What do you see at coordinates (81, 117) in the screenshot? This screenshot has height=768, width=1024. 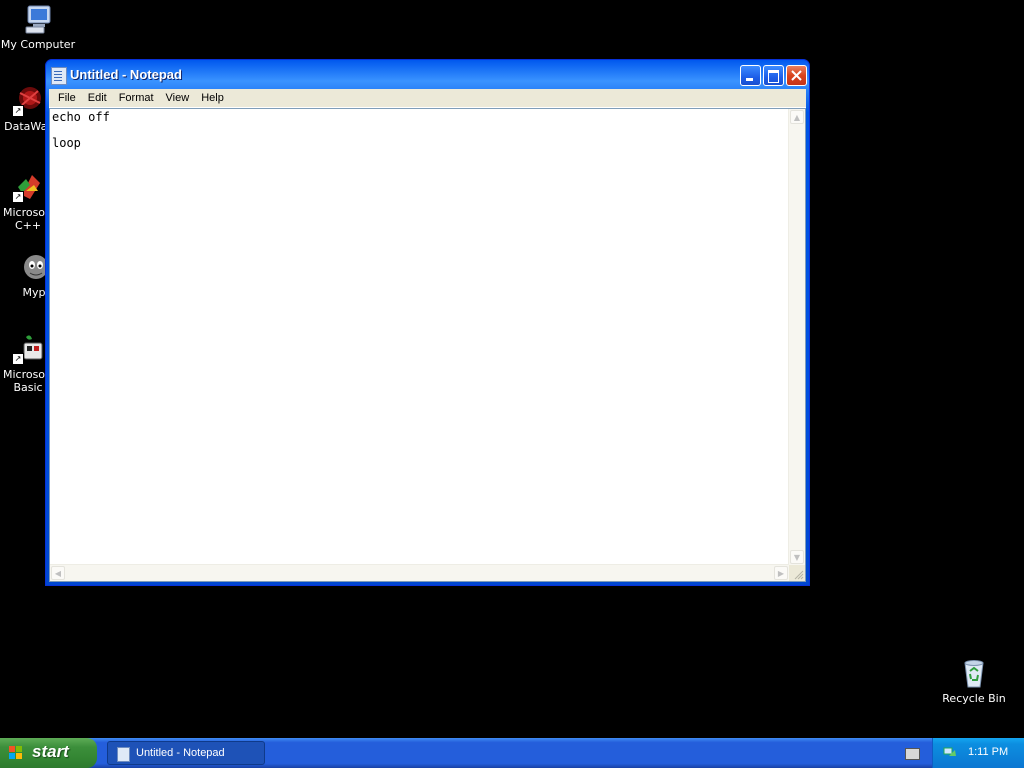 I see `text-line: echo off` at bounding box center [81, 117].